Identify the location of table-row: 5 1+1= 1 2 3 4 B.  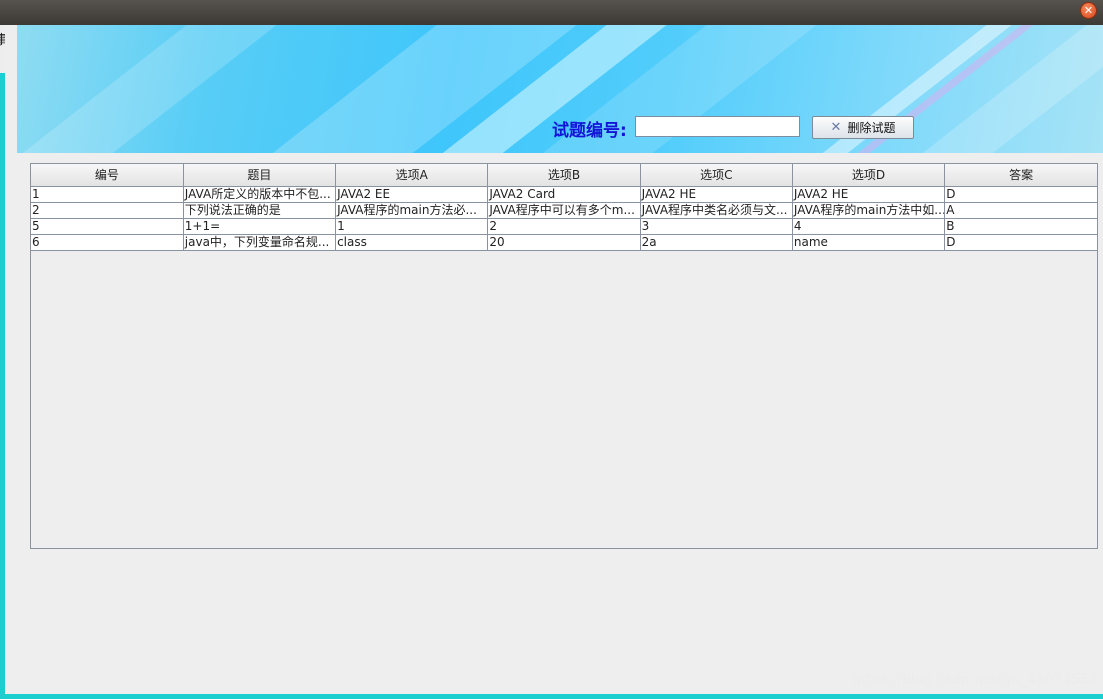
(564, 226).